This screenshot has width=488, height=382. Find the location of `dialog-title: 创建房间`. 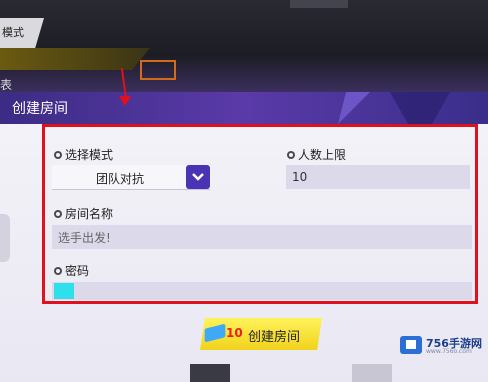

dialog-title: 创建房间 is located at coordinates (40, 109).